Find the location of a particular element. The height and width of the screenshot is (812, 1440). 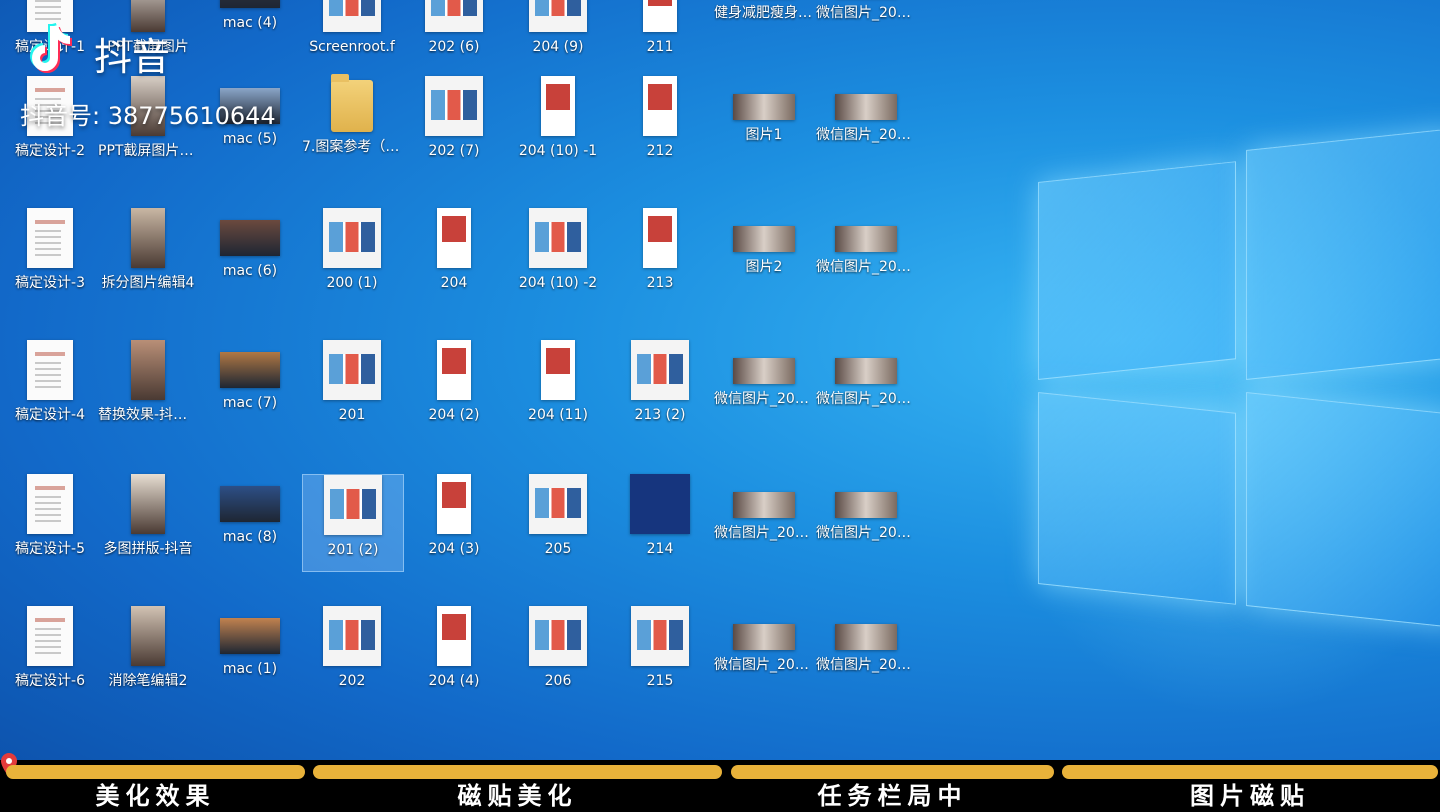

desktop-icon: 拆分图片编辑4 is located at coordinates (148, 256).